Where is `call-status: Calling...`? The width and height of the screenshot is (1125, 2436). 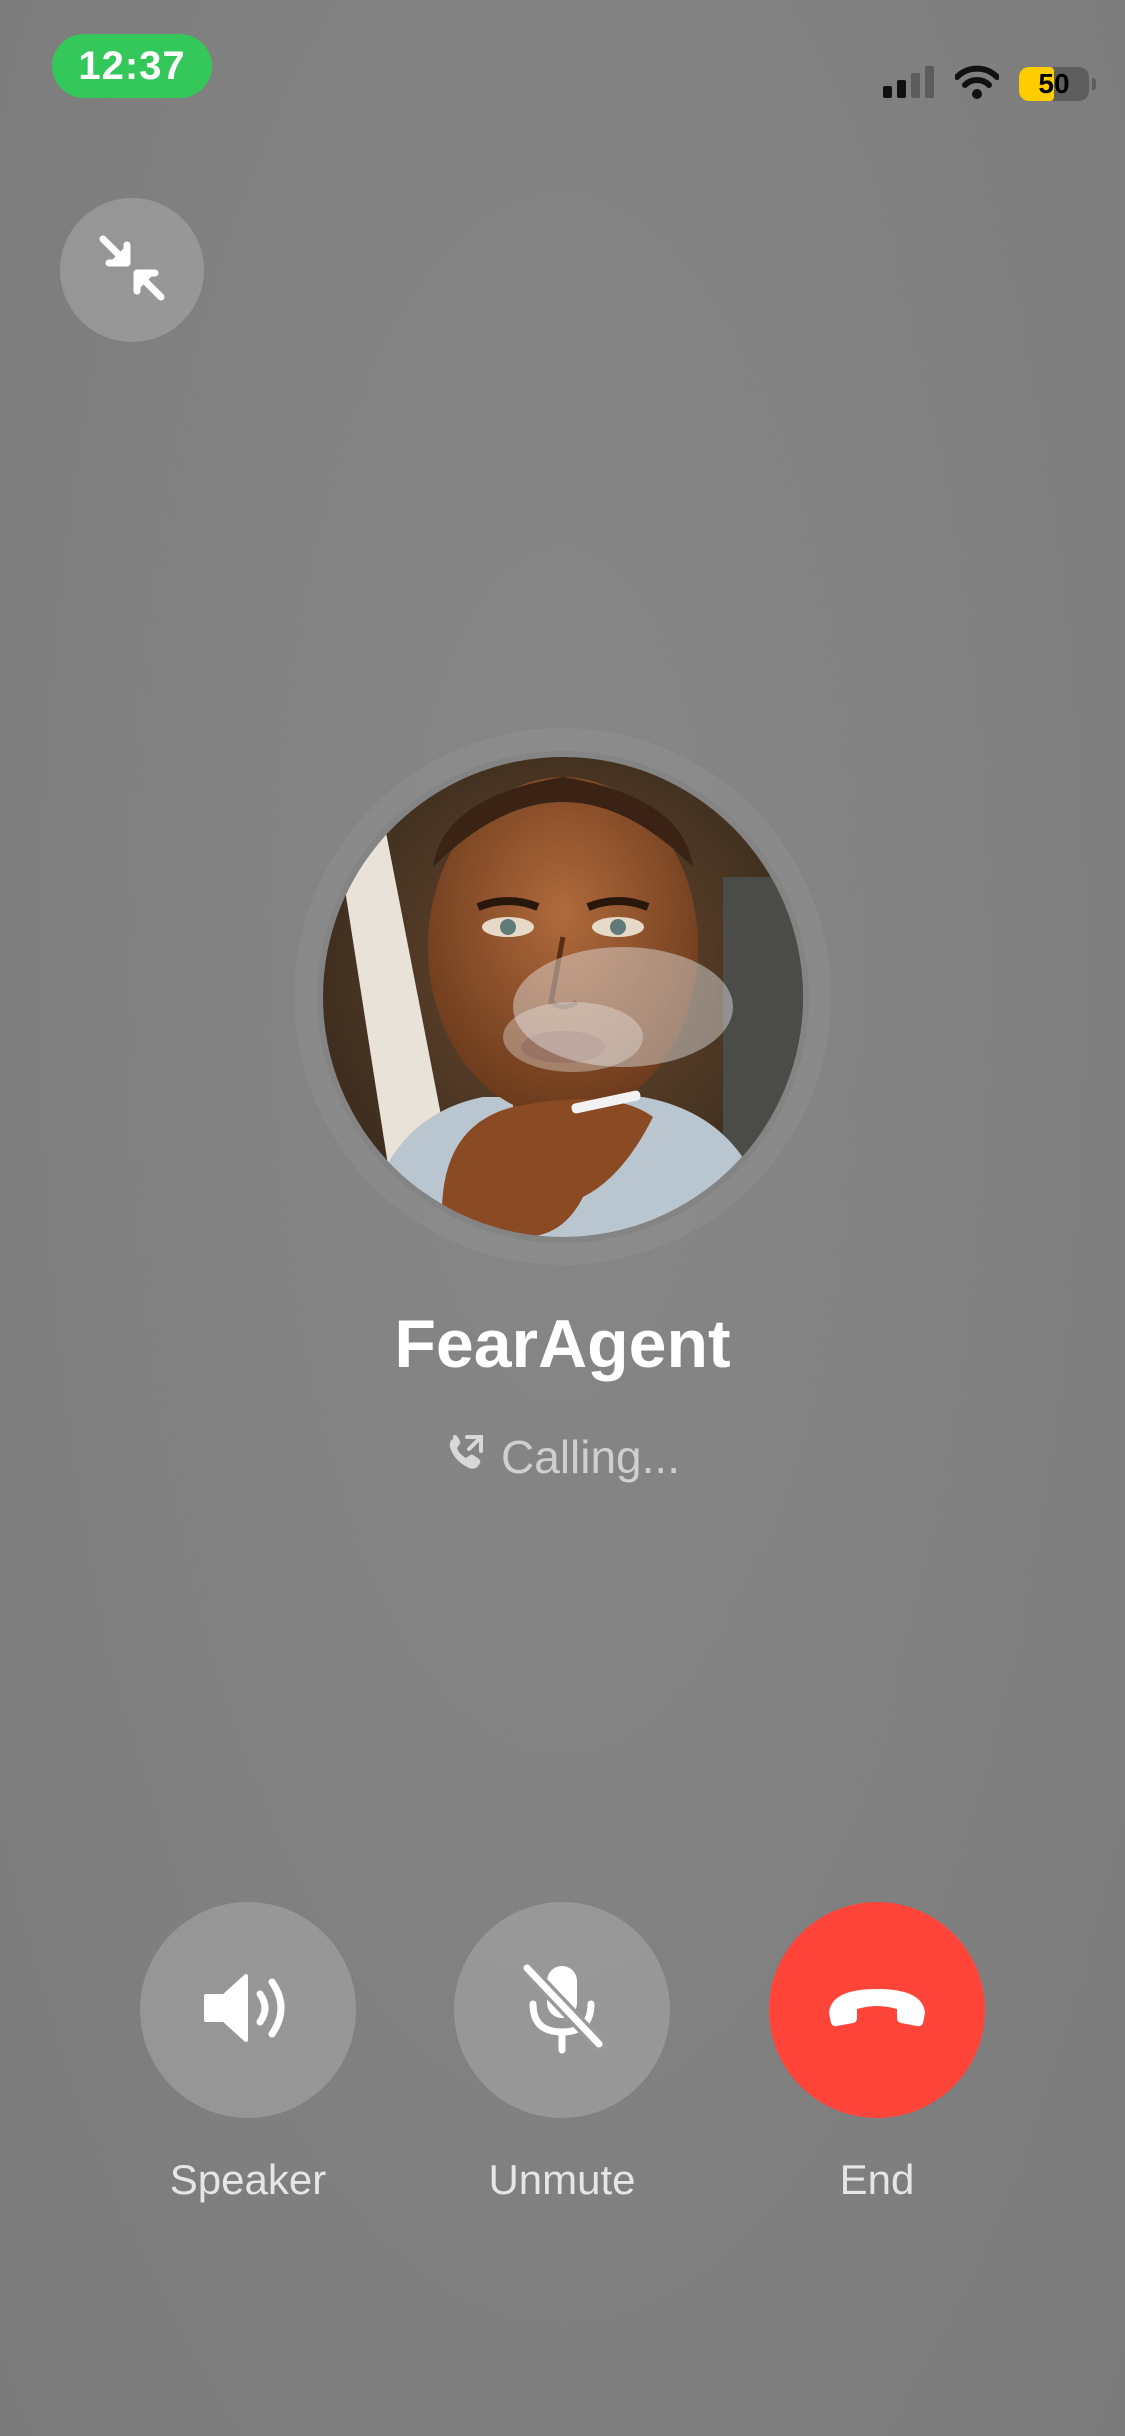
call-status: Calling... is located at coordinates (562, 1457).